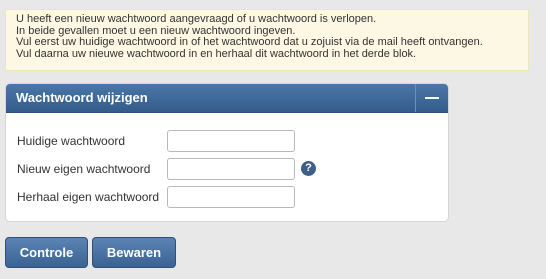 Image resolution: width=546 pixels, height=279 pixels. I want to click on new-password-row: Nieuw eigen wachtwoord ?, so click(227, 169).